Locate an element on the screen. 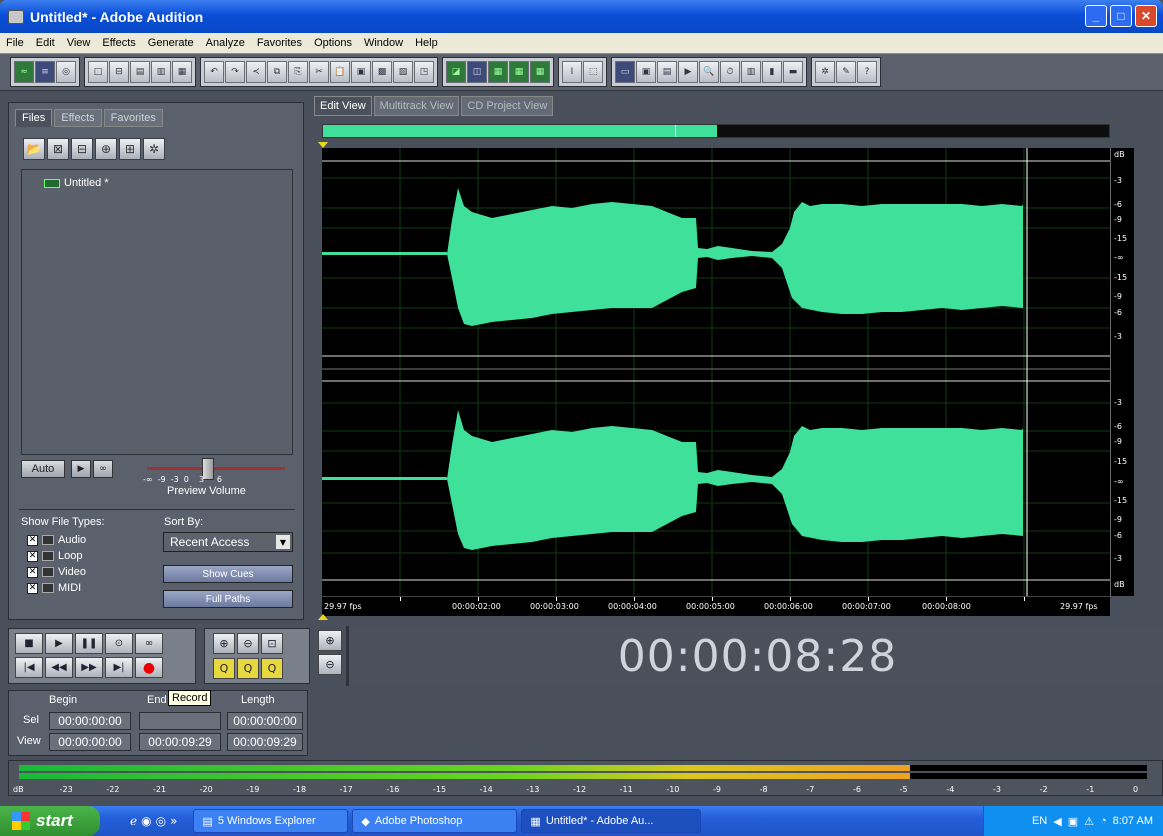 The image size is (1163, 836). loop-preview-button: ∞ is located at coordinates (103, 469).